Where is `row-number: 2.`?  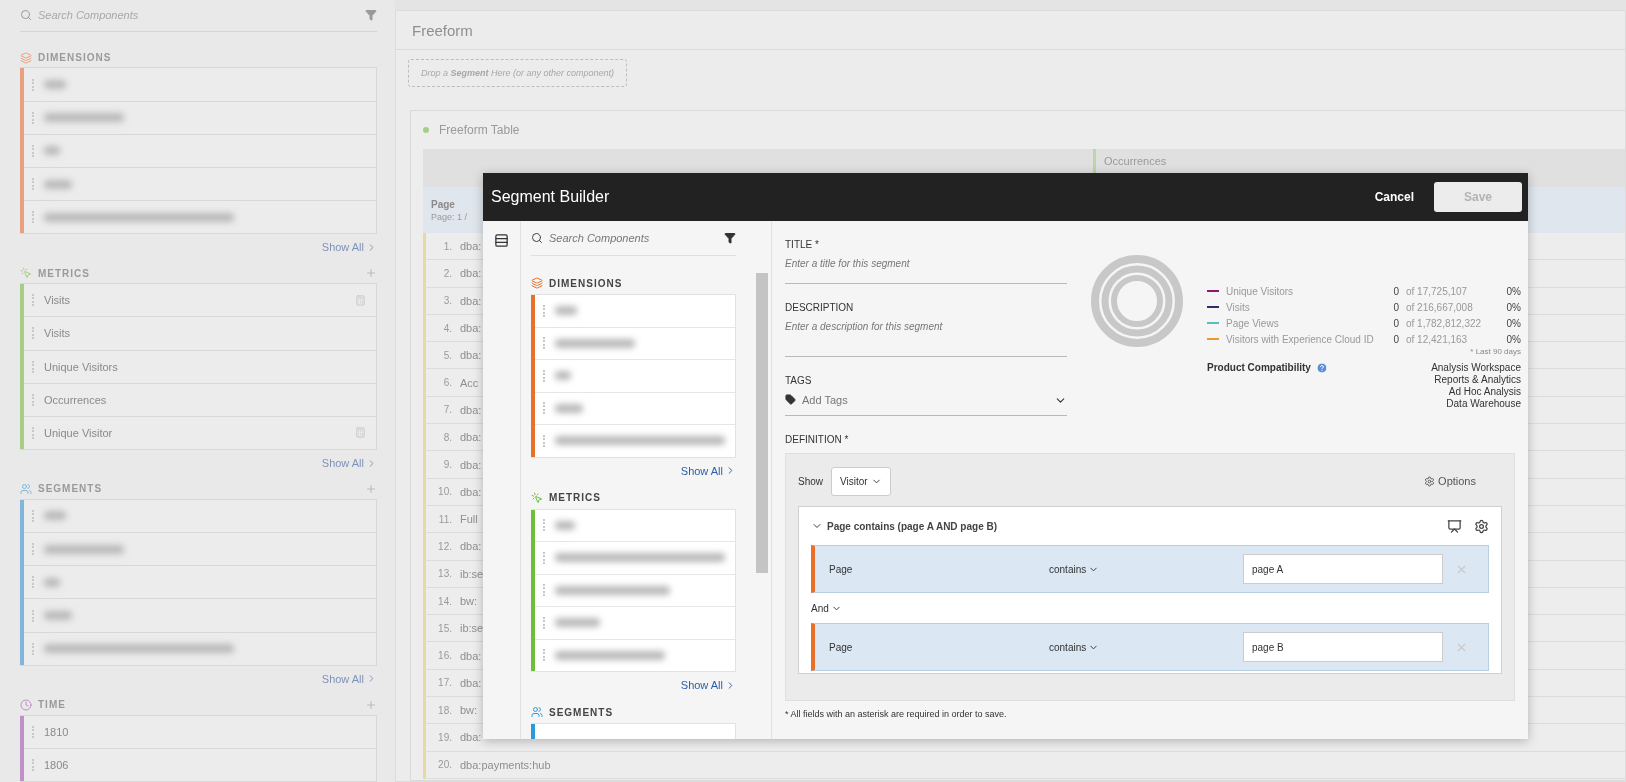
row-number: 2. is located at coordinates (447, 273).